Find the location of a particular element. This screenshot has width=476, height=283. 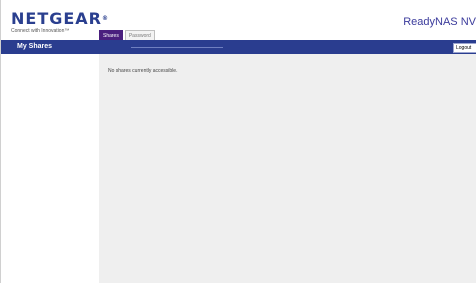

section-title: My Shares is located at coordinates (35, 46).